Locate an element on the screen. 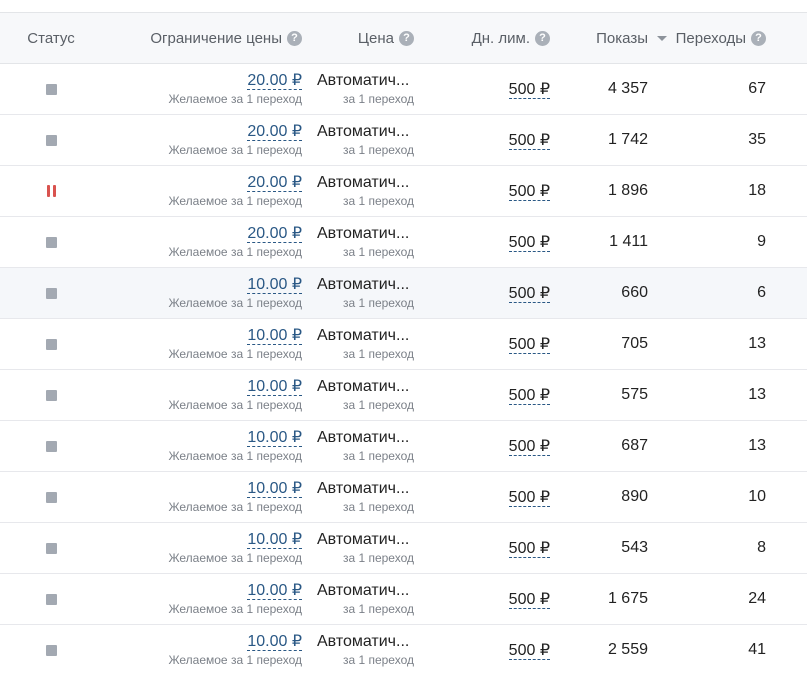  impressions-cell: 4 357 is located at coordinates (627, 88).